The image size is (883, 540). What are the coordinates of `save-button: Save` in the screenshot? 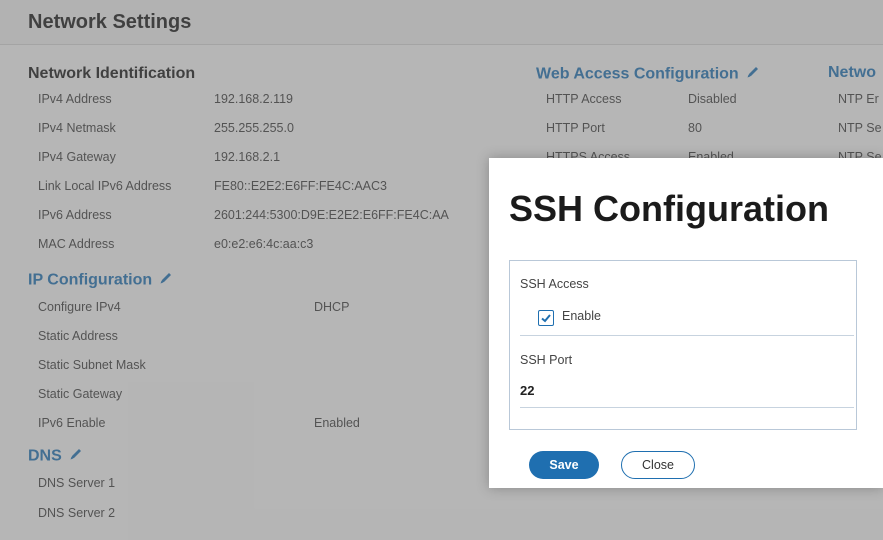 It's located at (564, 465).